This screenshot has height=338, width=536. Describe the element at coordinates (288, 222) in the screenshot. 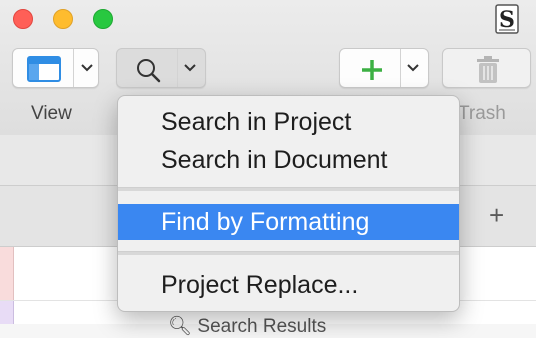

I see `menu-item-find-by-formatting: Find by Formatting` at that location.